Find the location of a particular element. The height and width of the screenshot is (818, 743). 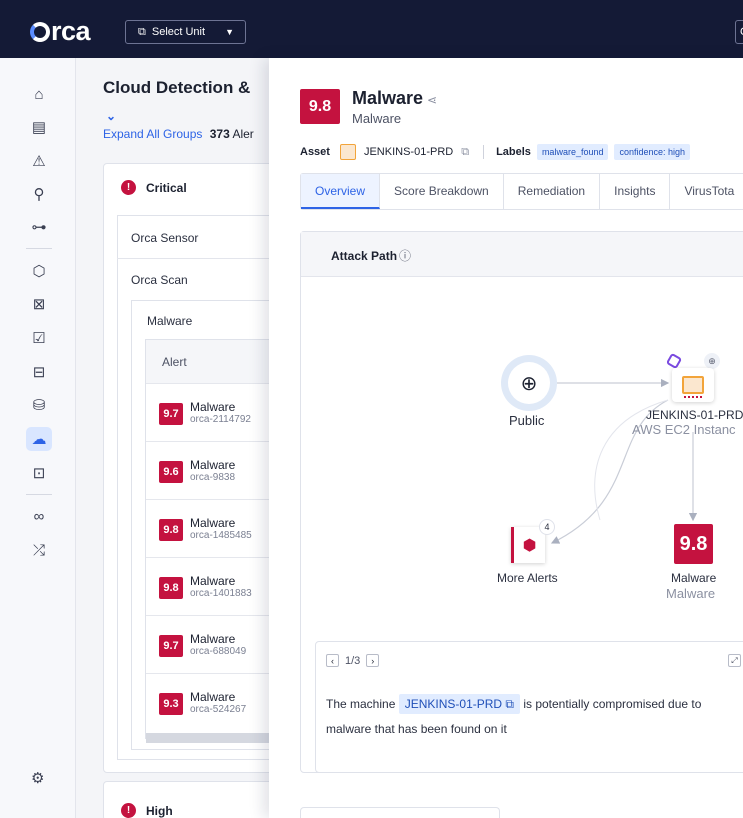

critical-label: Critical is located at coordinates (166, 187).